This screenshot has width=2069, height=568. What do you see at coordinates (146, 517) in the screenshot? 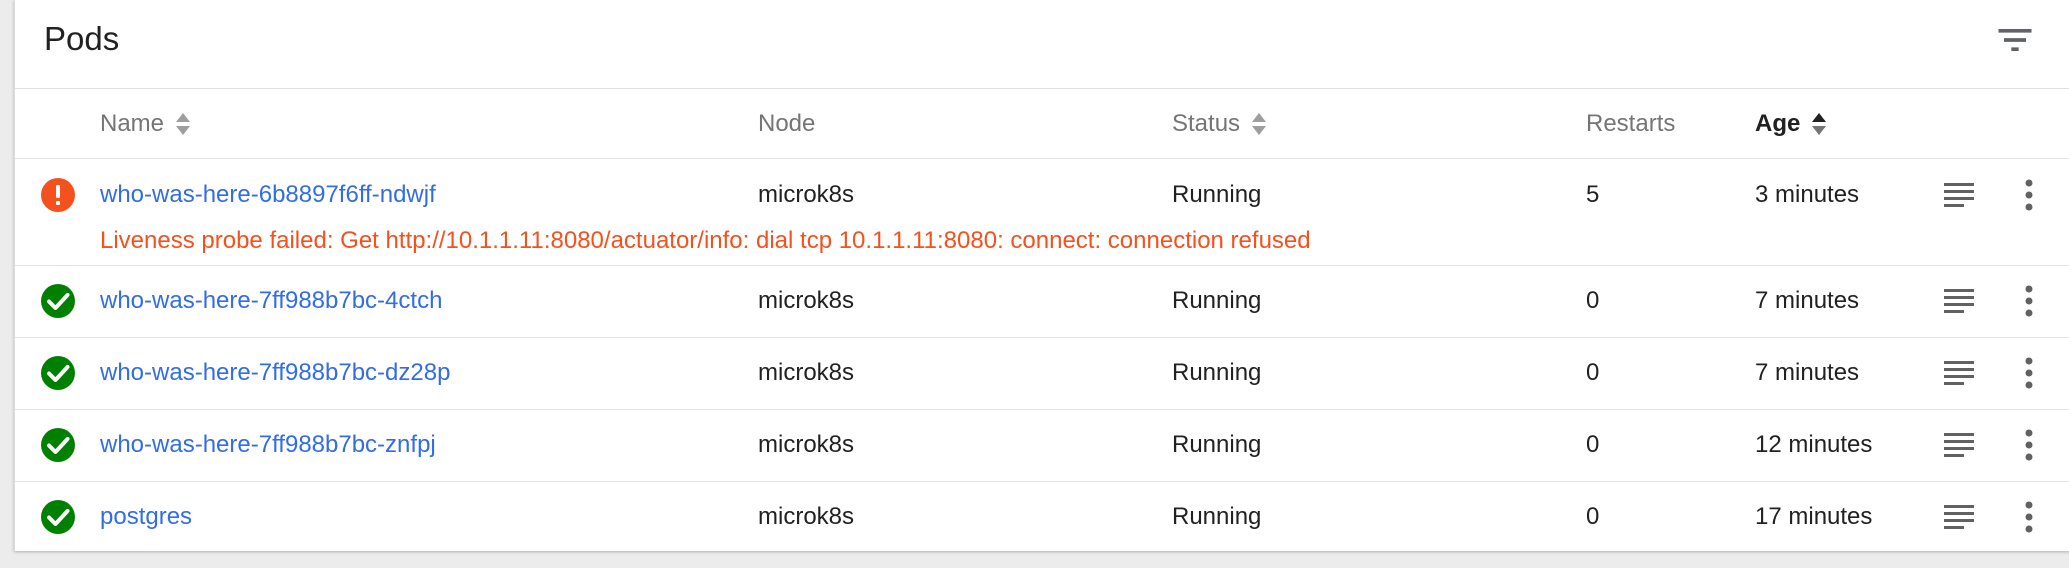
I see `pod-name-link: postgres` at bounding box center [146, 517].